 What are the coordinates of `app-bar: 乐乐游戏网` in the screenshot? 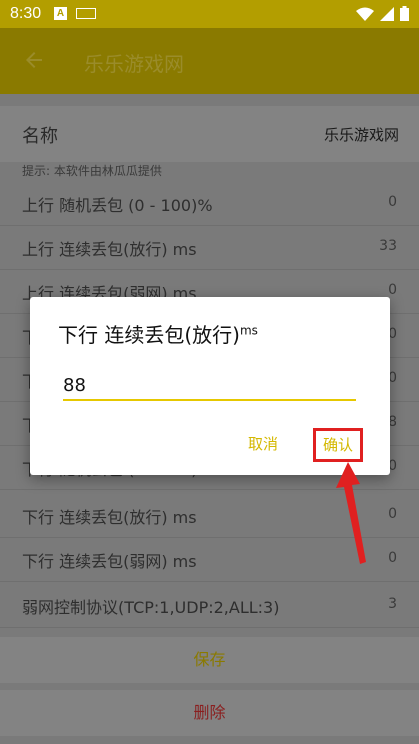 It's located at (209, 61).